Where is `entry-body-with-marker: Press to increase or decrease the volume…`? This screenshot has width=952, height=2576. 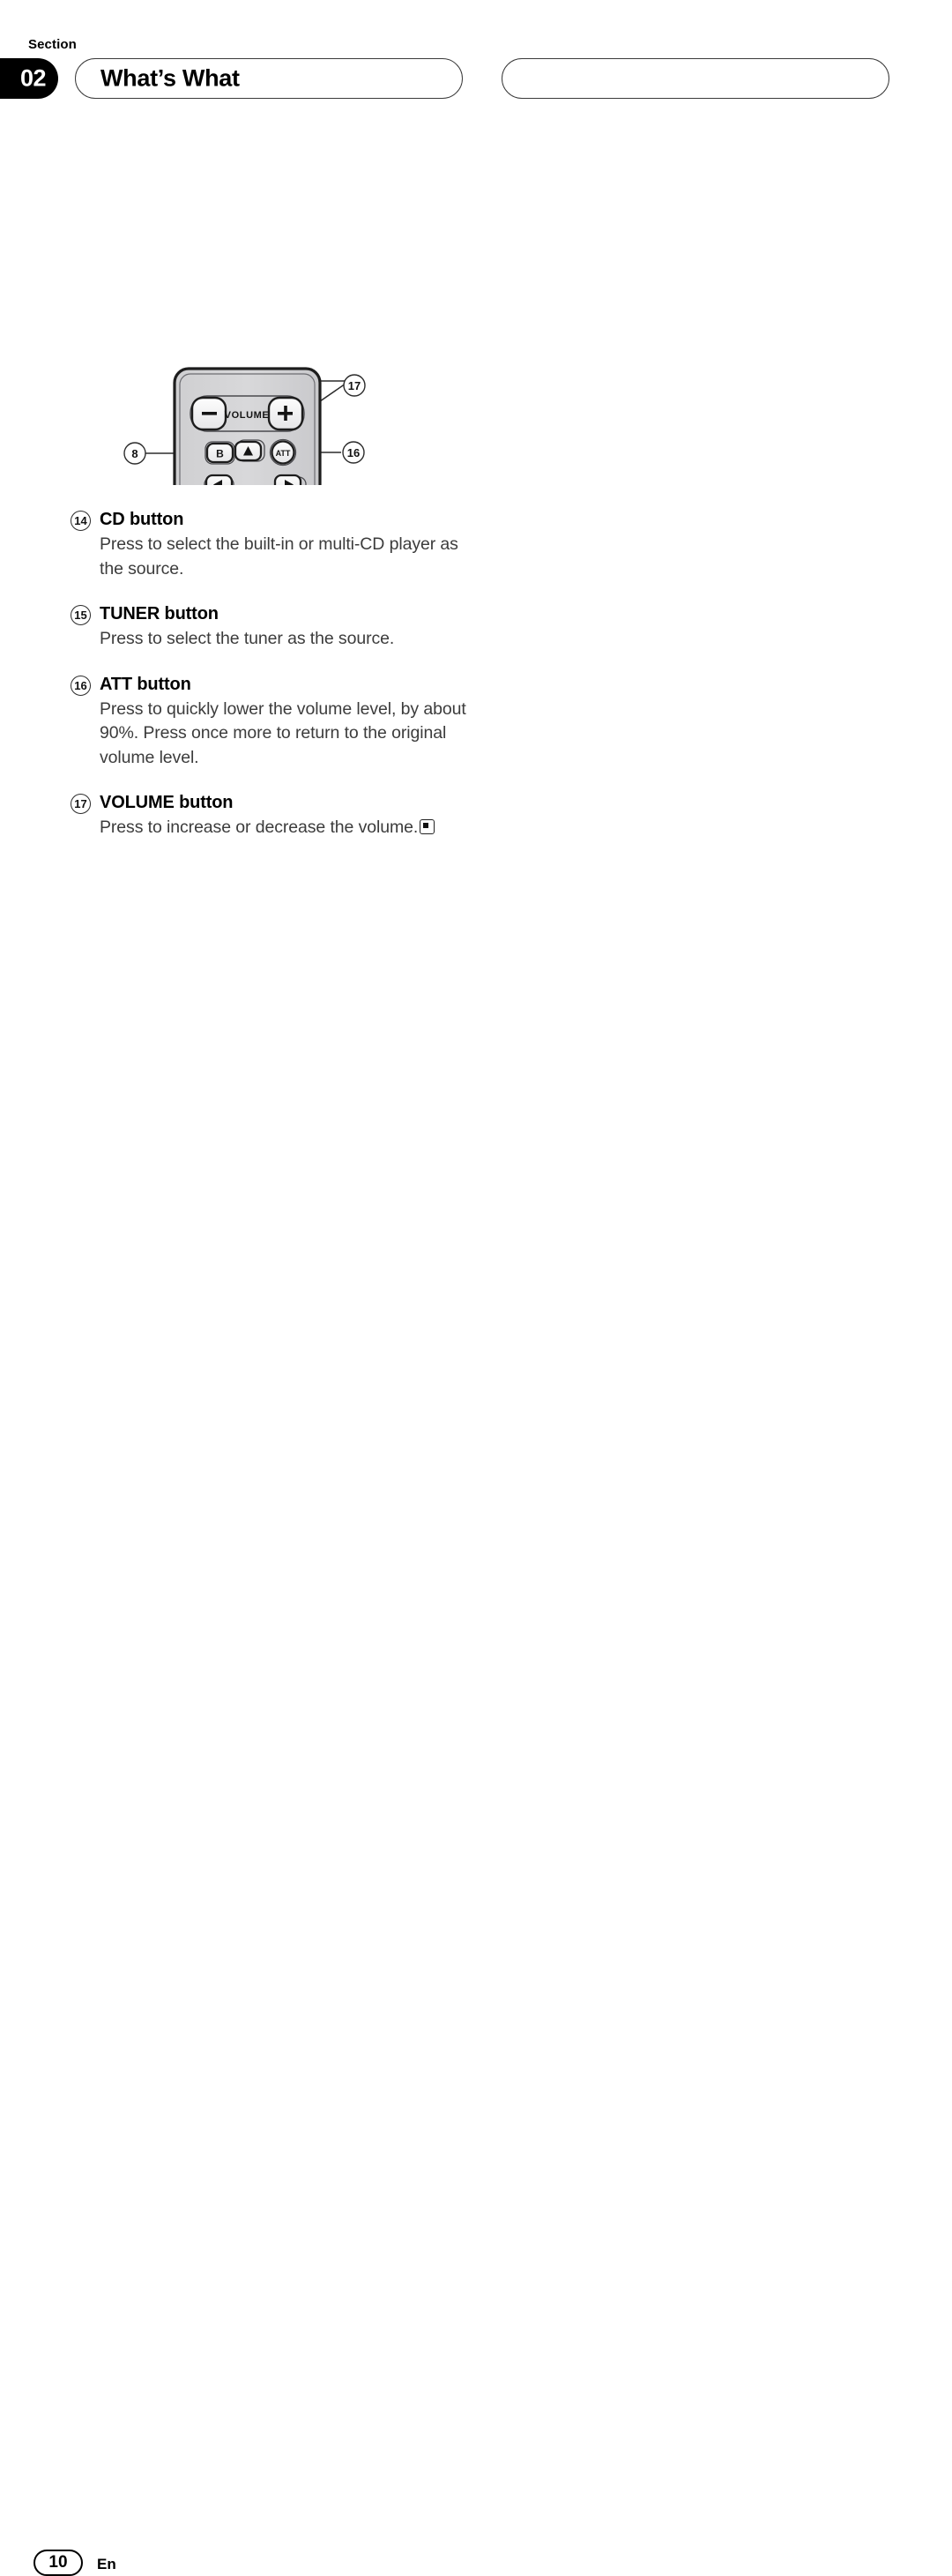 entry-body-with-marker: Press to increase or decrease the volume… is located at coordinates (287, 828).